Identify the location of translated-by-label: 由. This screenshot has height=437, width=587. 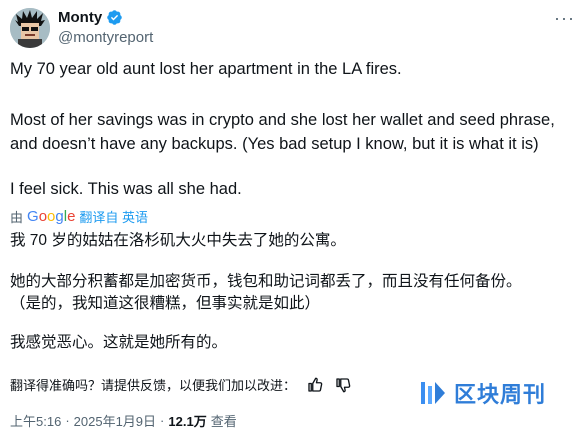
(17, 217).